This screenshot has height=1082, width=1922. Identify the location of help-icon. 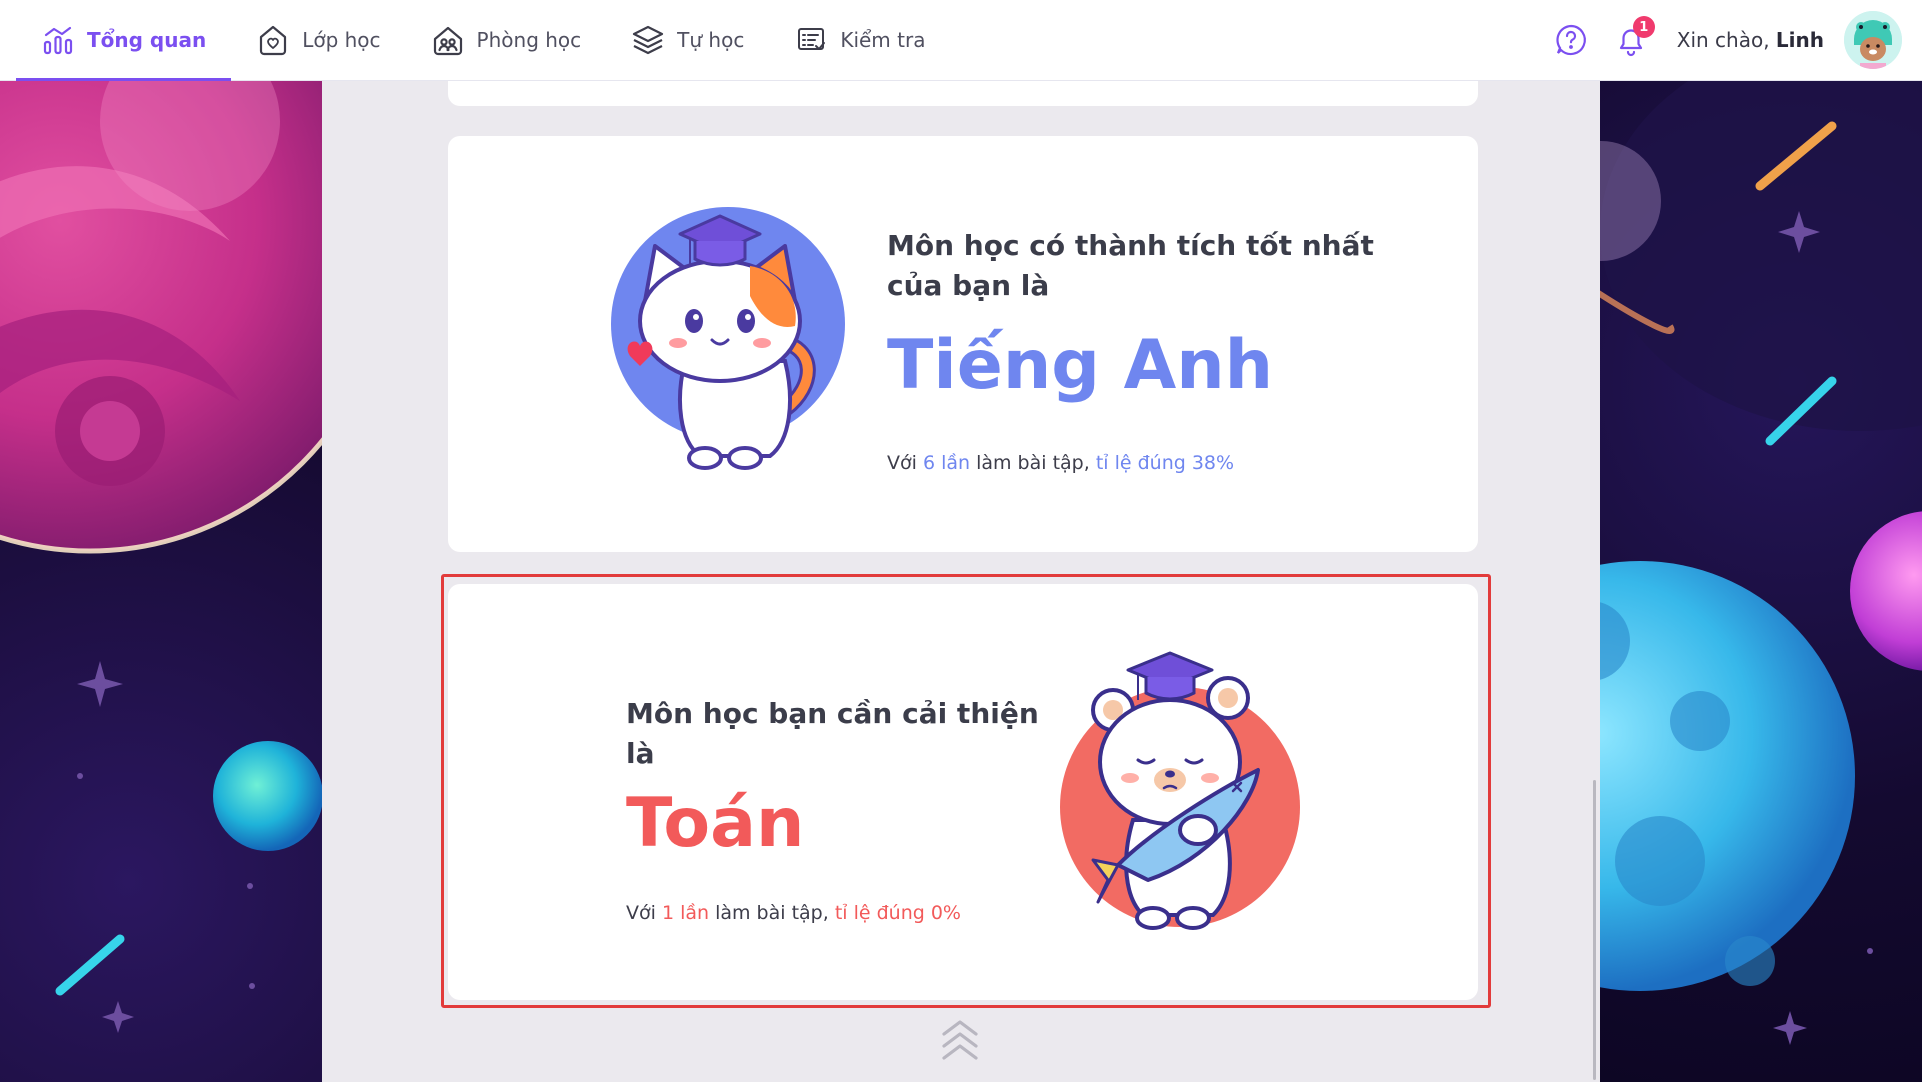
(1571, 40).